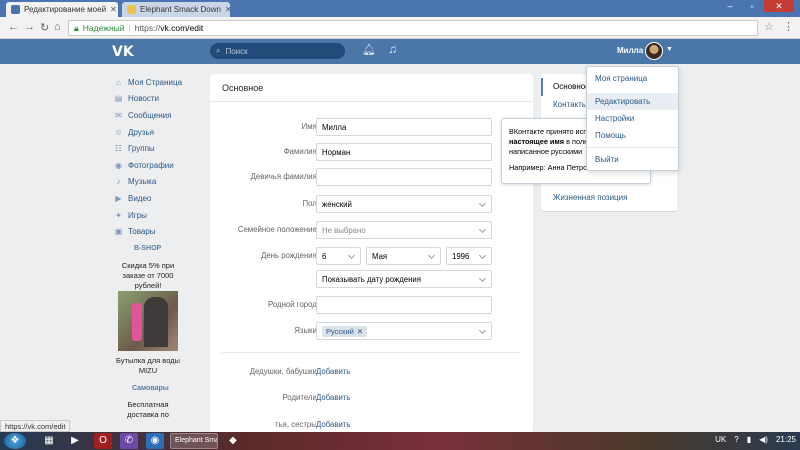  I want to click on taskbar-window-button: Elephant Smack Down, so click(194, 441).